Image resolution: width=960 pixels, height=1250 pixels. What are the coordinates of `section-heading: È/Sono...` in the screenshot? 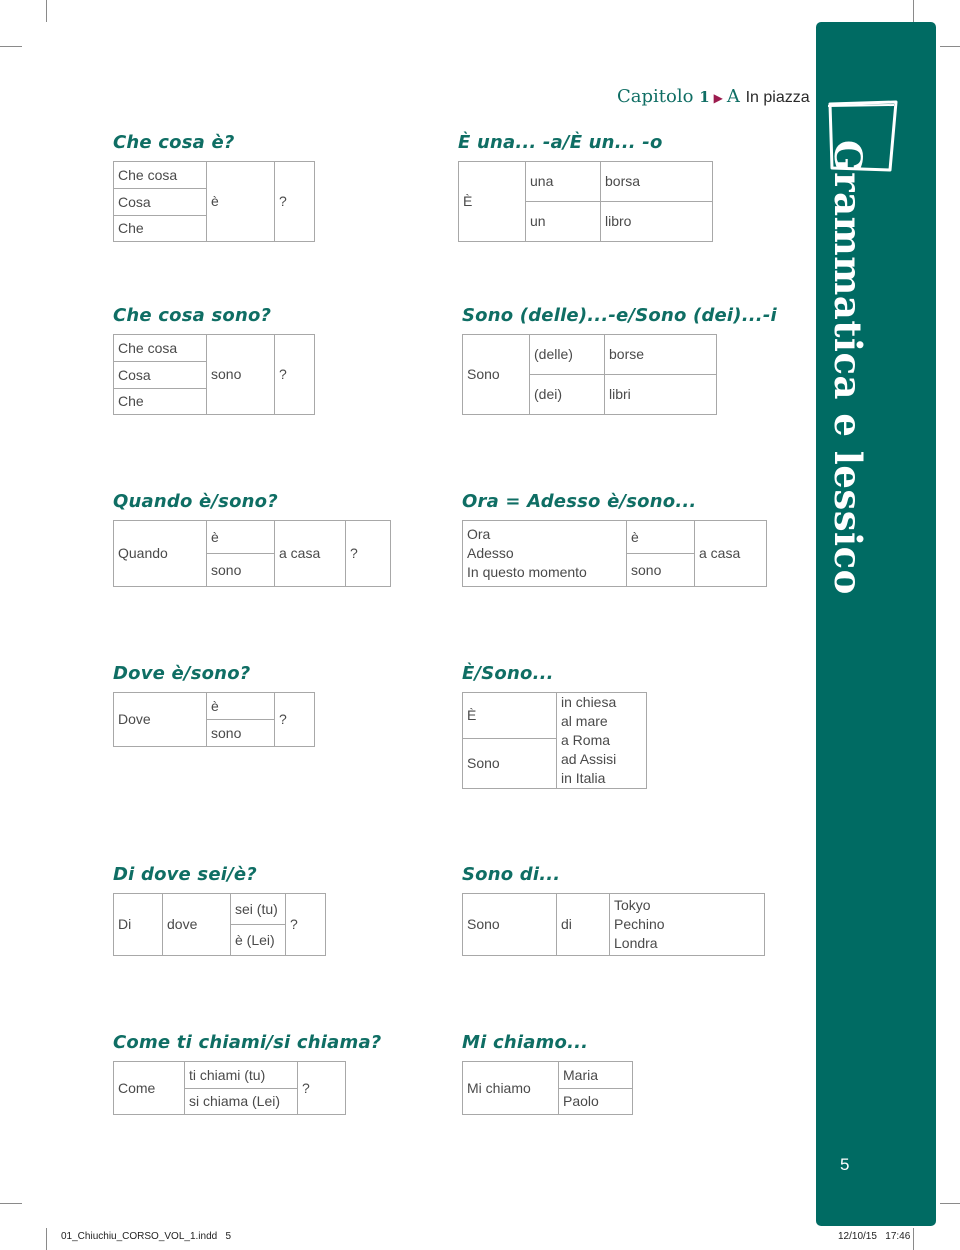 It's located at (508, 673).